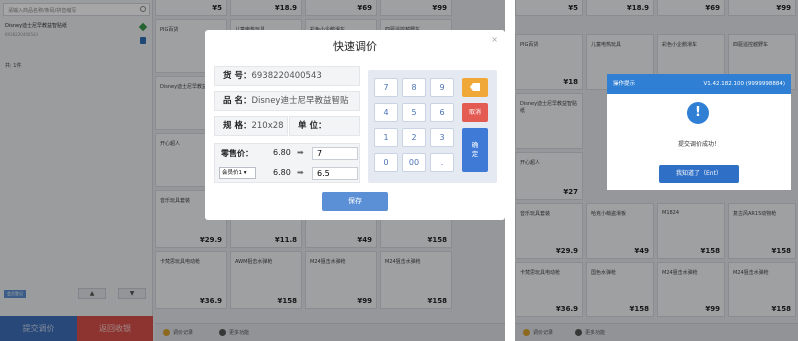  I want to click on dialog-title: 操作提示, so click(624, 84).